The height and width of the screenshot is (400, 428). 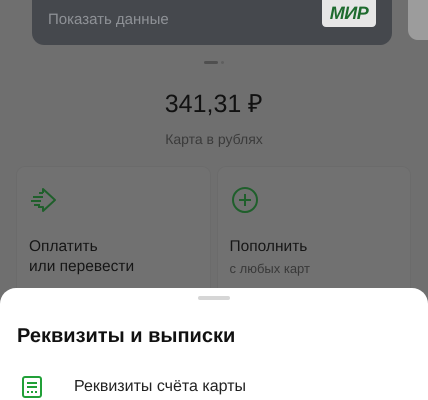 I want to click on menu-item: Реквизиты счёта карты, so click(x=160, y=387).